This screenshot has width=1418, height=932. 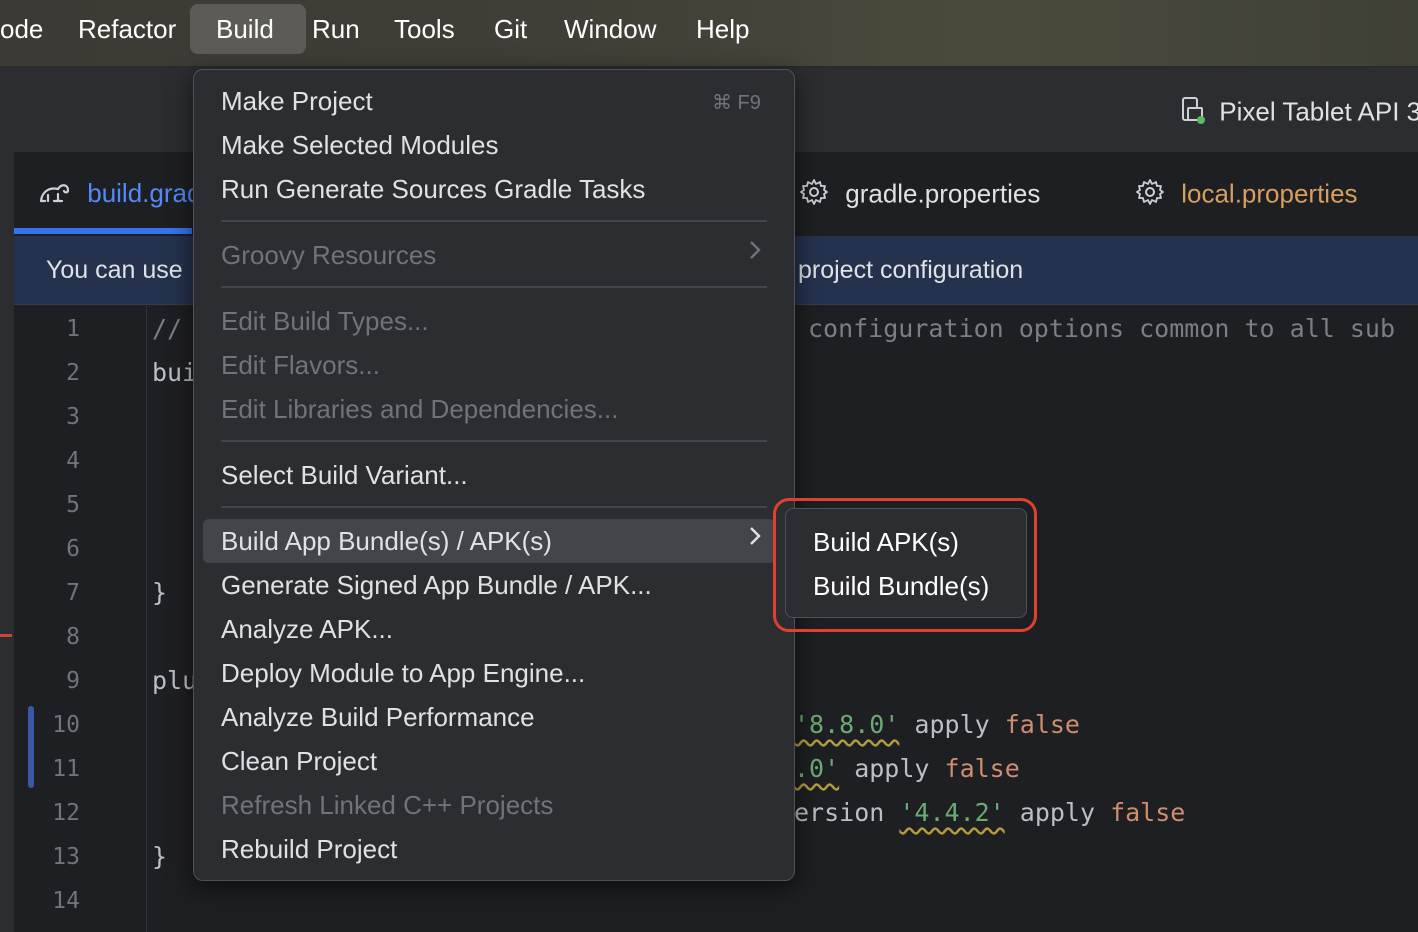 What do you see at coordinates (127, 33) in the screenshot?
I see `menu-refactor: Refactor` at bounding box center [127, 33].